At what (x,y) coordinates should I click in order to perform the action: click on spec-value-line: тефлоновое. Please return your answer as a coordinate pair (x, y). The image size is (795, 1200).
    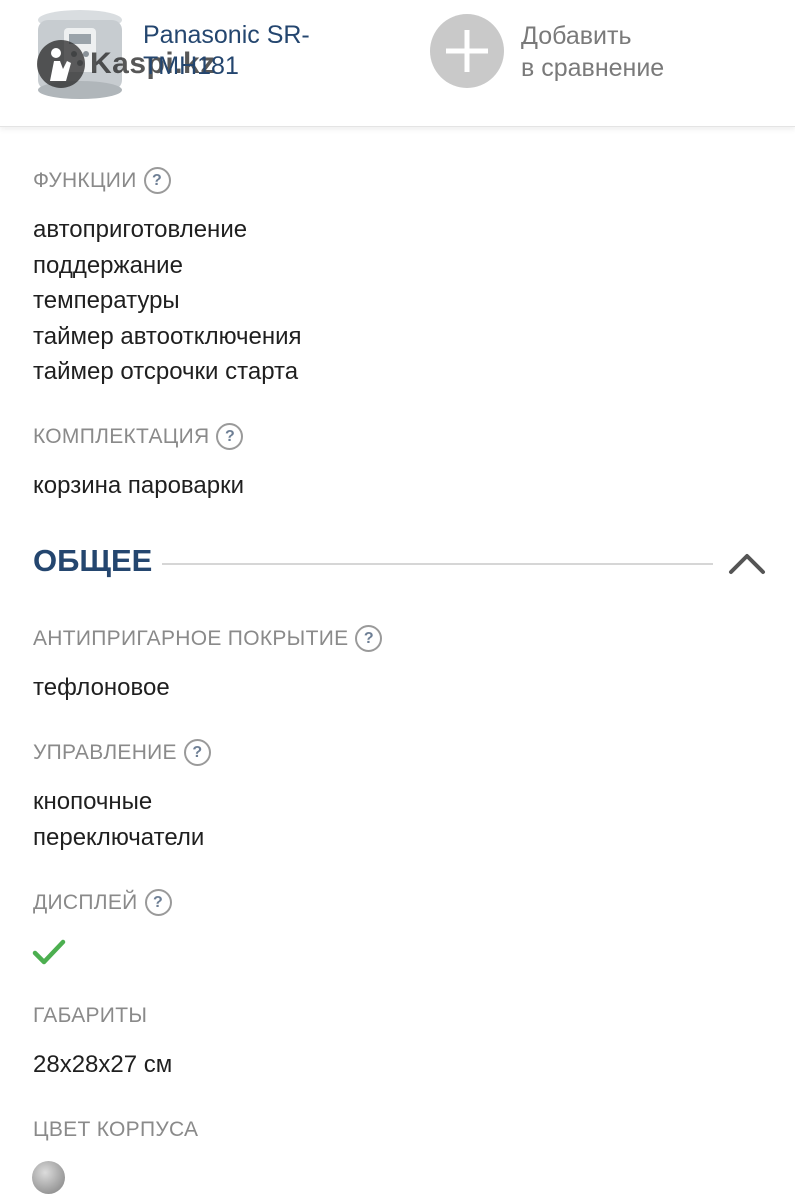
    Looking at the image, I should click on (101, 687).